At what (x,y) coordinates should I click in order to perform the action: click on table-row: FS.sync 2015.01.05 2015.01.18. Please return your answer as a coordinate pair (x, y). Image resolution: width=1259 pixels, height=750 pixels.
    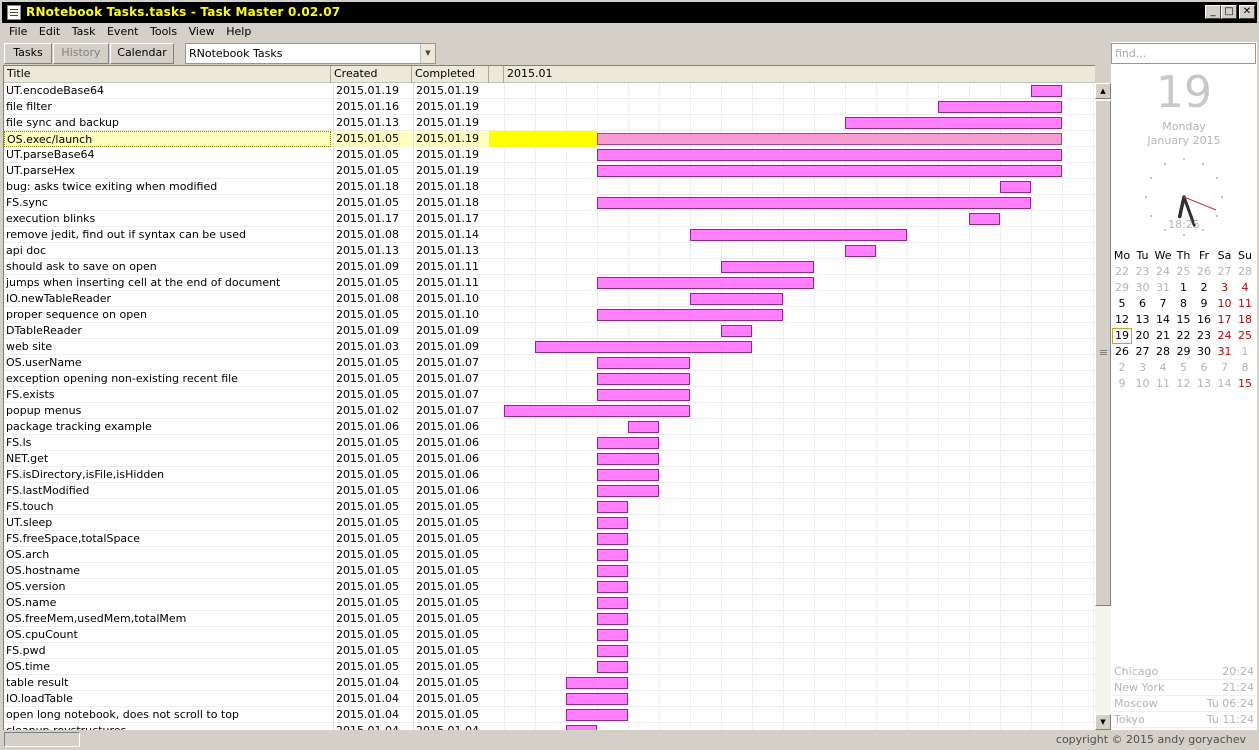
    Looking at the image, I should click on (549, 203).